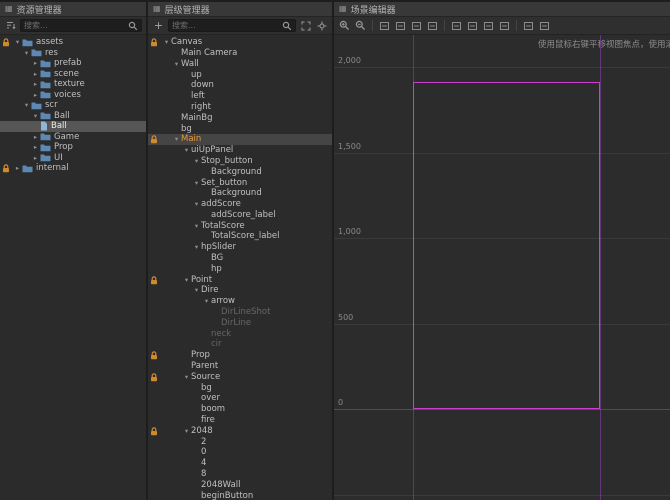 Image resolution: width=670 pixels, height=500 pixels. Describe the element at coordinates (240, 118) in the screenshot. I see `node-row: MainBg` at that location.